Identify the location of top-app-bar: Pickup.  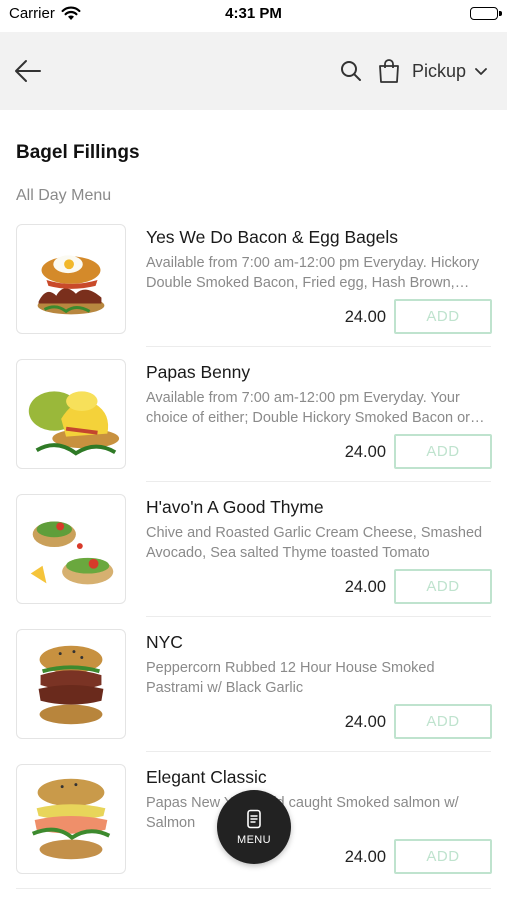
(253, 71).